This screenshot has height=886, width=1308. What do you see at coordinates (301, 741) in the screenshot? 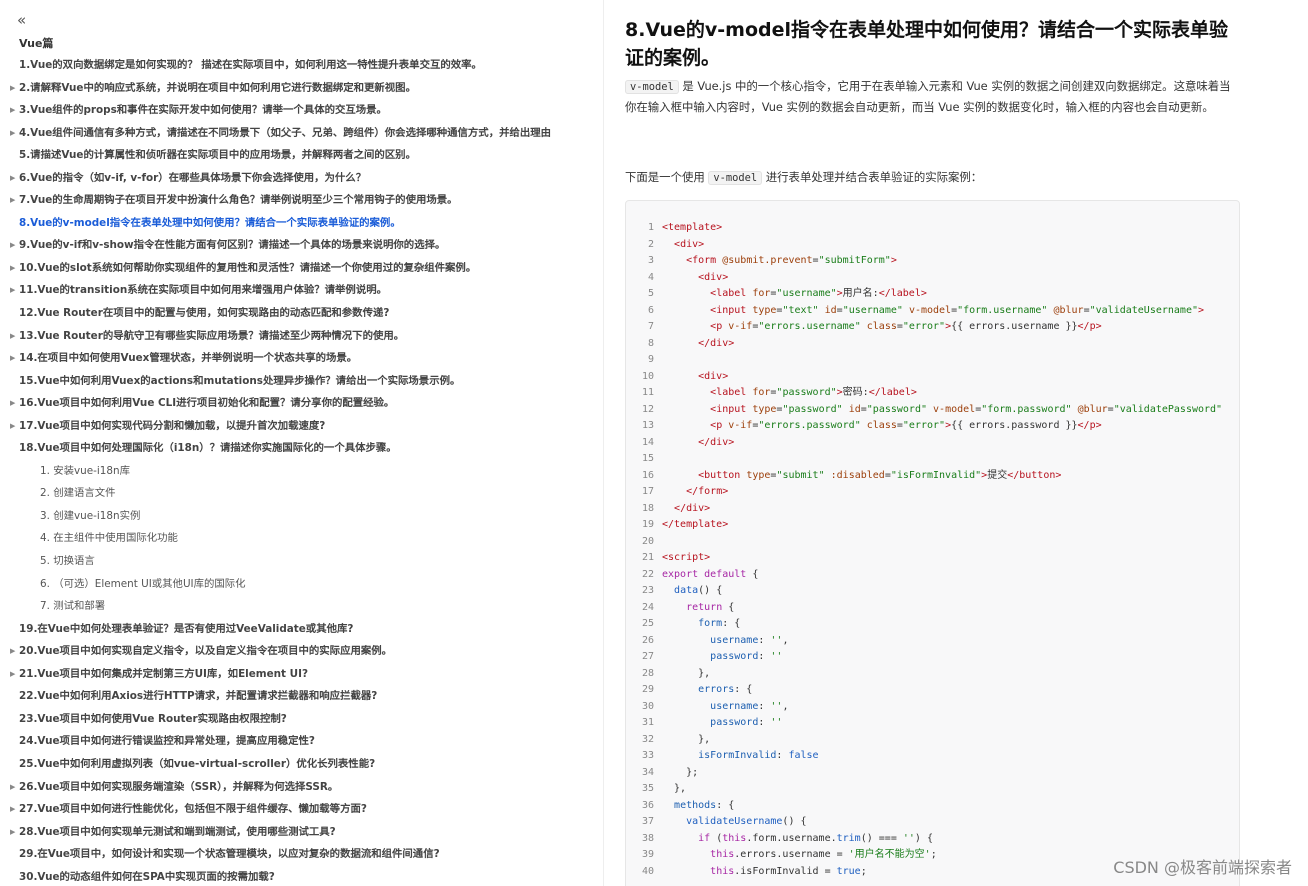
I see `sidebar-item: 24.Vue项目中如何进行错误监控和异常处理，提高应用稳定性?` at bounding box center [301, 741].